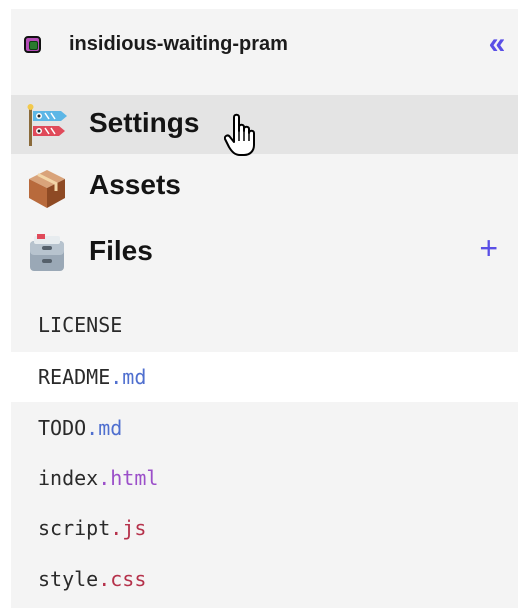 Image resolution: width=518 pixels, height=611 pixels. Describe the element at coordinates (264, 528) in the screenshot. I see `file-row: script.js` at that location.